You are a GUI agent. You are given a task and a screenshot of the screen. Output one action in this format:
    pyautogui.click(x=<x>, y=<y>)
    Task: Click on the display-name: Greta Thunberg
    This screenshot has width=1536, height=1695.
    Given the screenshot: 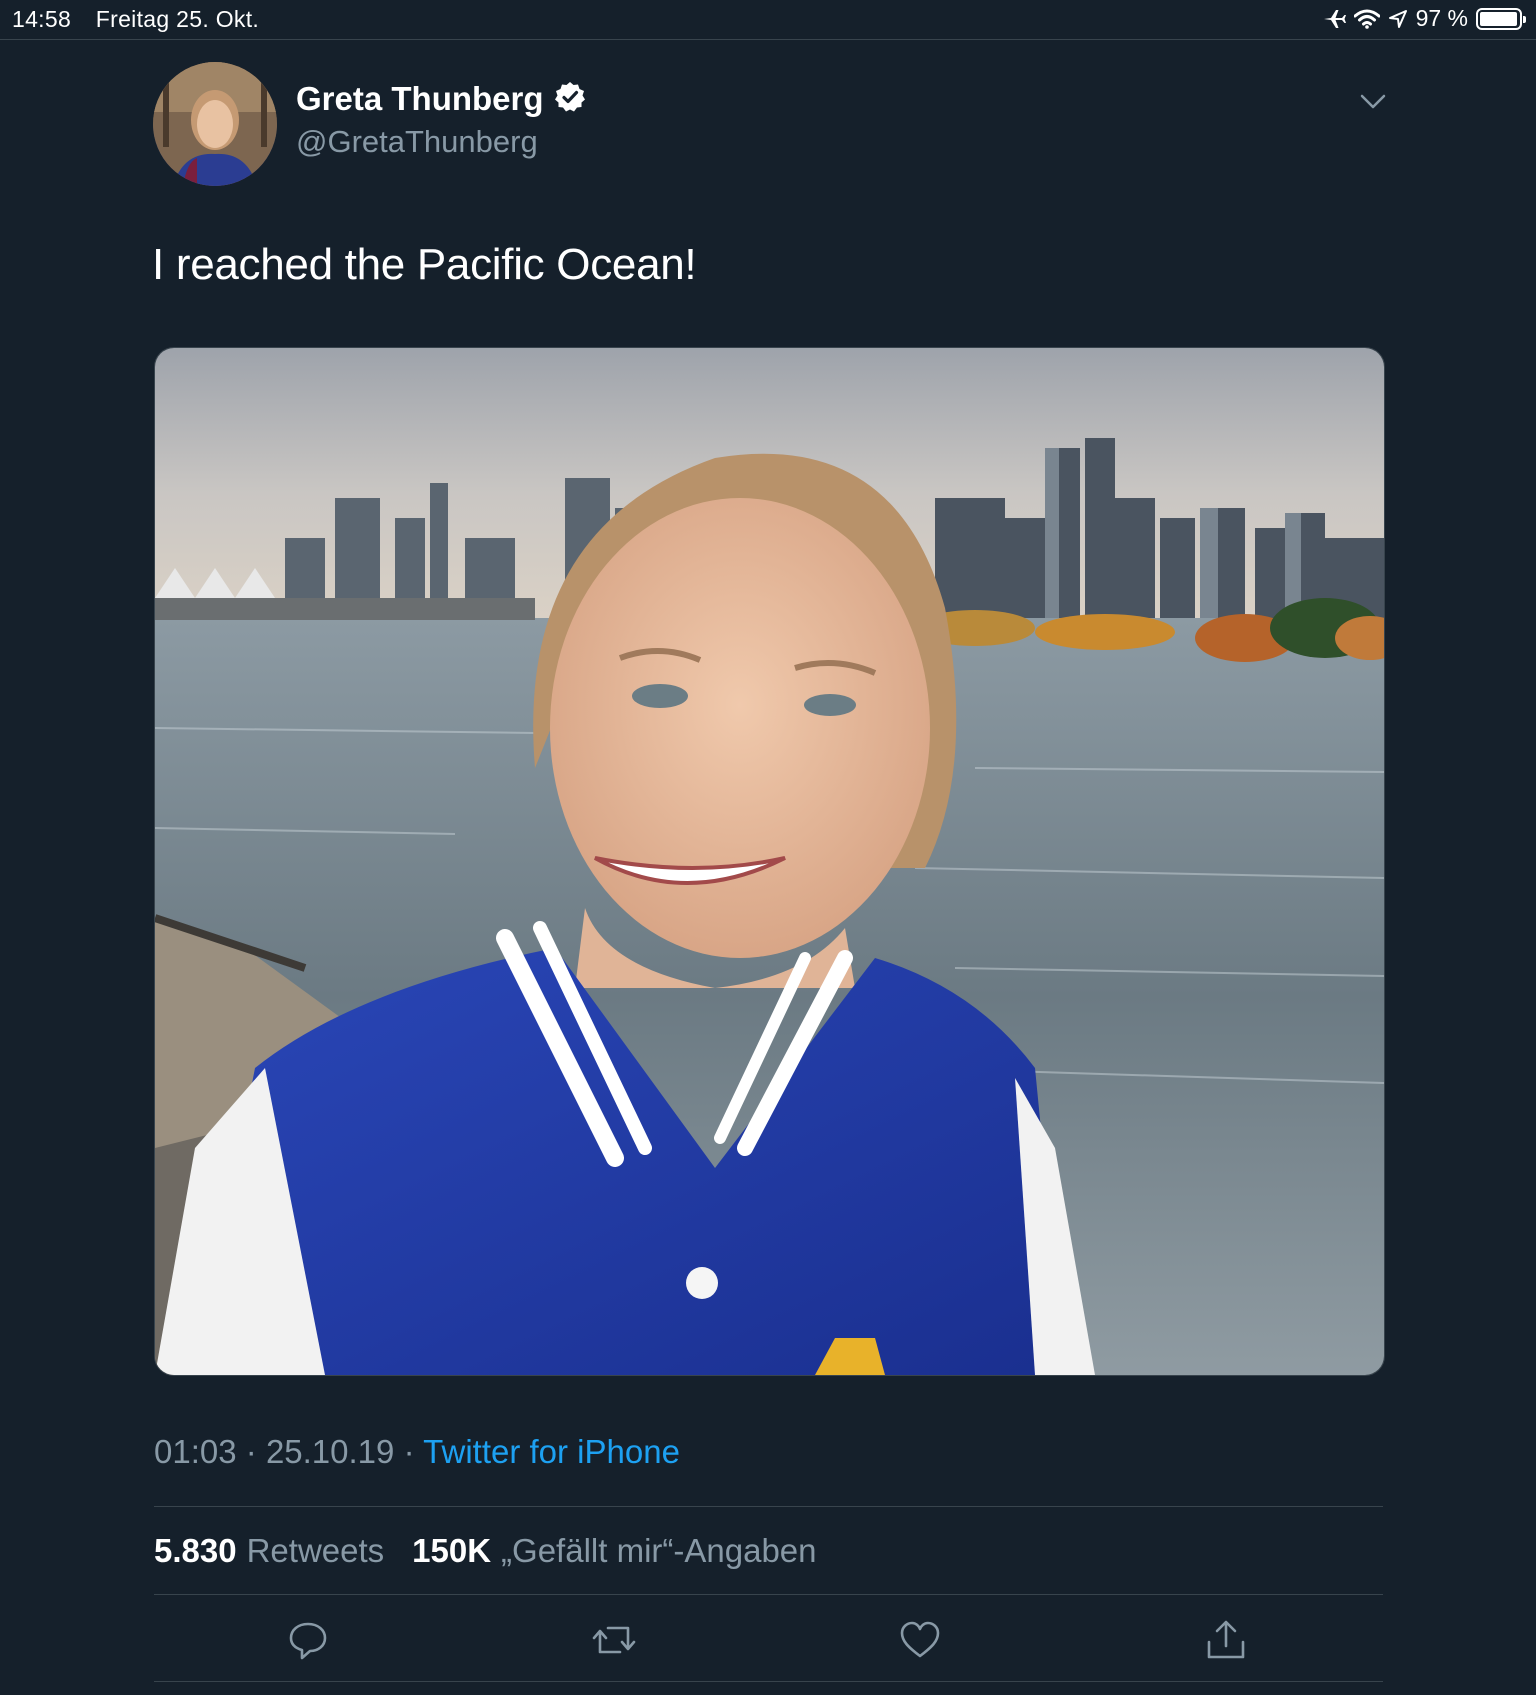 What is the action you would take?
    pyautogui.click(x=420, y=99)
    